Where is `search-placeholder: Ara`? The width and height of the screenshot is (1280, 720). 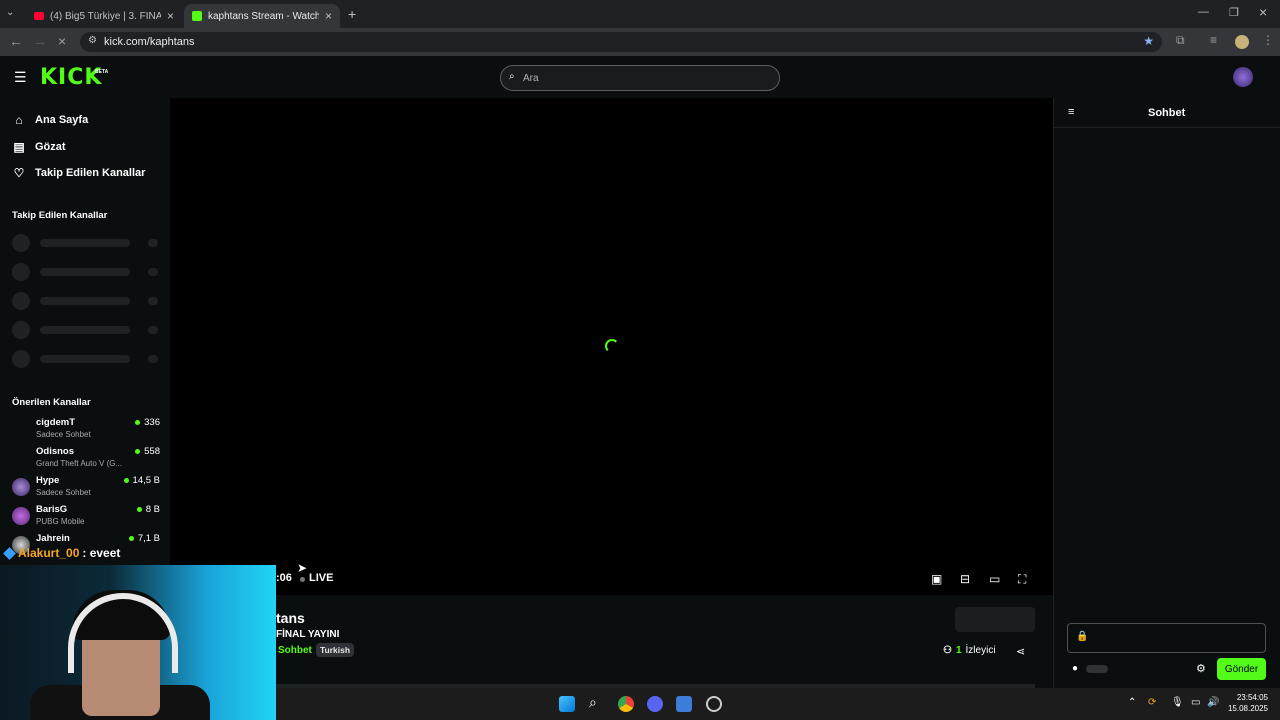
search-placeholder: Ara is located at coordinates (531, 78).